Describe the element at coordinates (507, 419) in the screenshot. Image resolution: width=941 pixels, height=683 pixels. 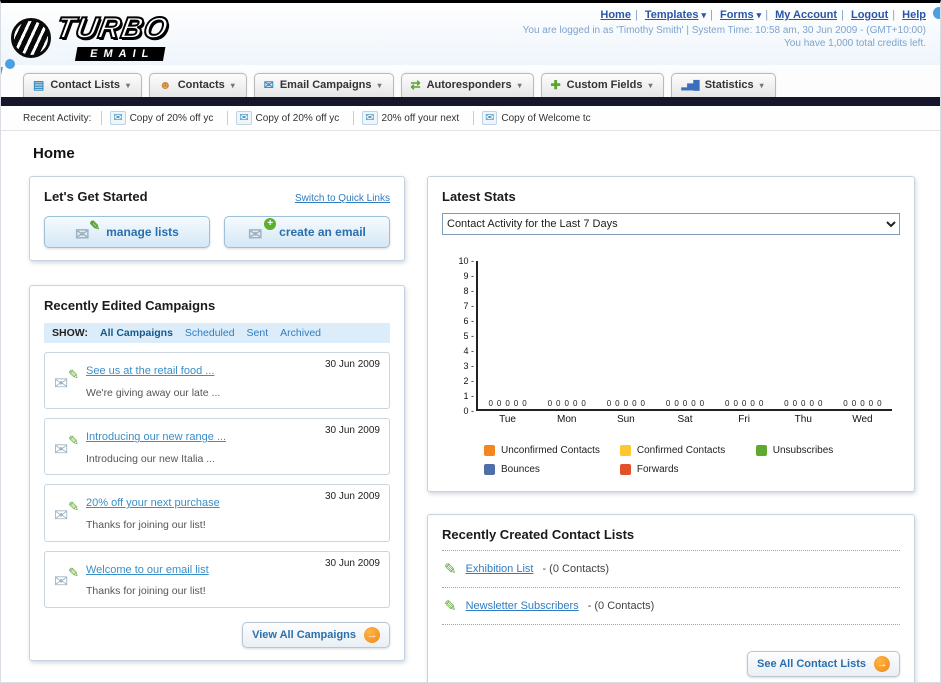
I see `x-tick-label: Tue` at that location.